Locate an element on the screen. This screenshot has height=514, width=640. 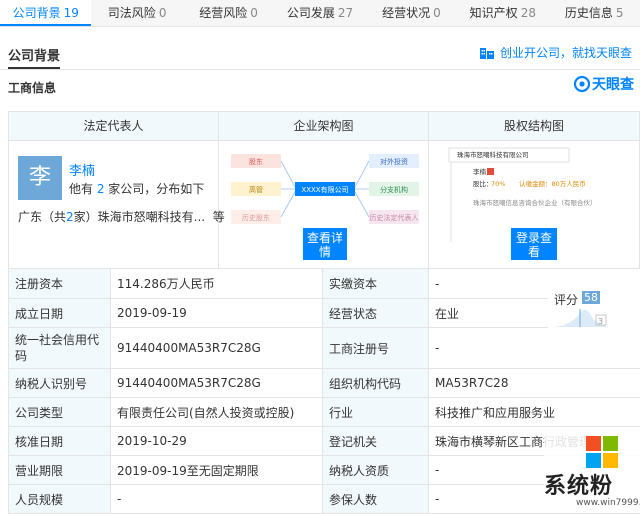
watermark-text: 系统粉 is located at coordinates (579, 486).